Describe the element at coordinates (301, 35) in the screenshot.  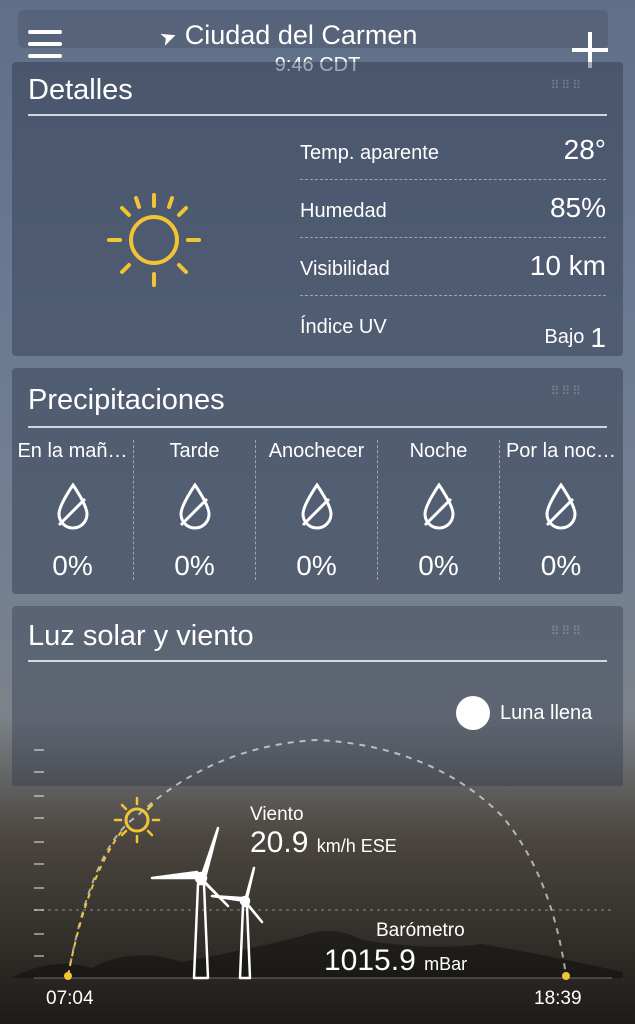
I see `city-name: Ciudad del Carmen` at that location.